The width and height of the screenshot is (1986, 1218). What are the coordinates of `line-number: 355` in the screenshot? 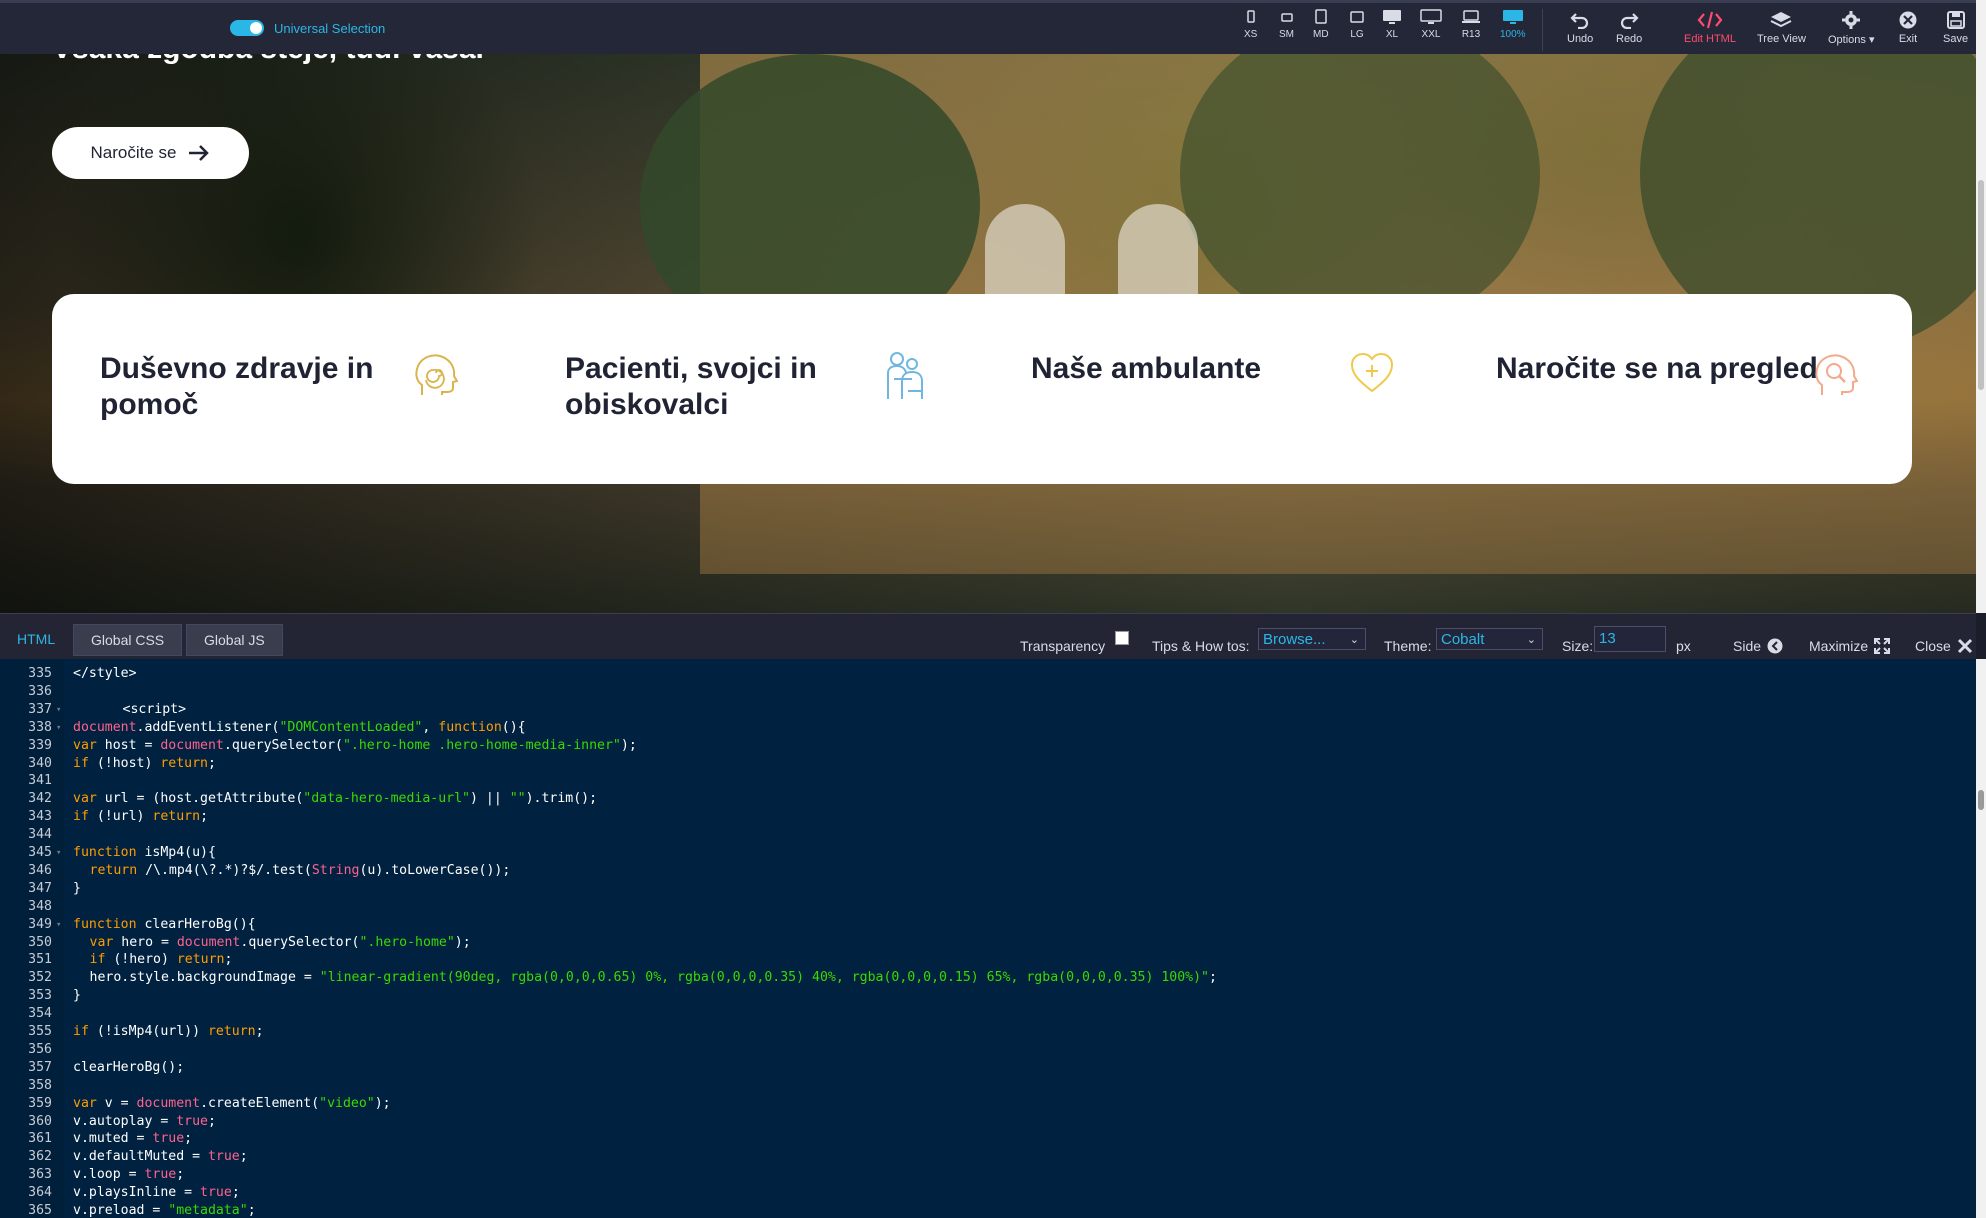 It's located at (40, 1031).